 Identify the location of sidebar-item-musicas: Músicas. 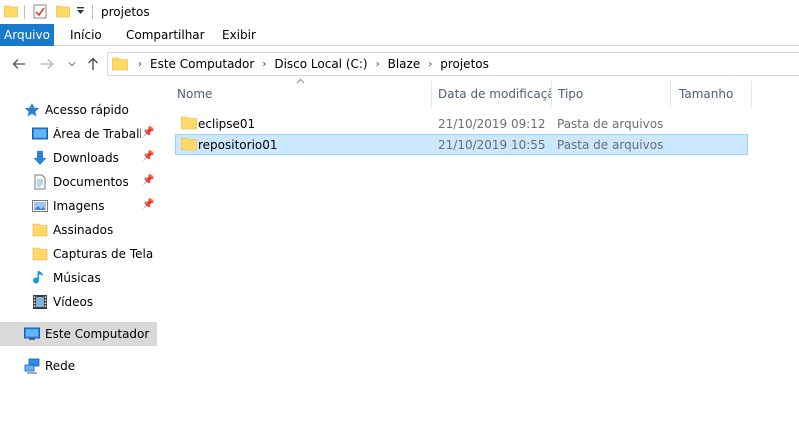
(78, 278).